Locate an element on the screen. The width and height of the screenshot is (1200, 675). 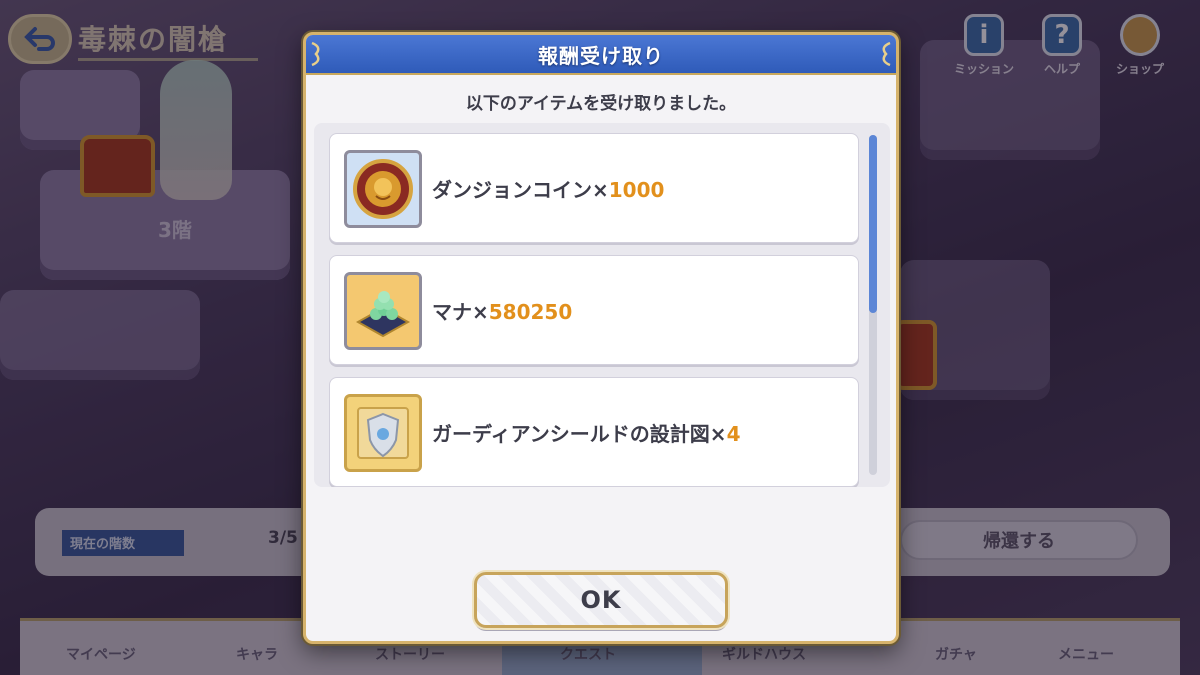
reward-name: ガーディアンシールドの設計図× is located at coordinates (579, 434).